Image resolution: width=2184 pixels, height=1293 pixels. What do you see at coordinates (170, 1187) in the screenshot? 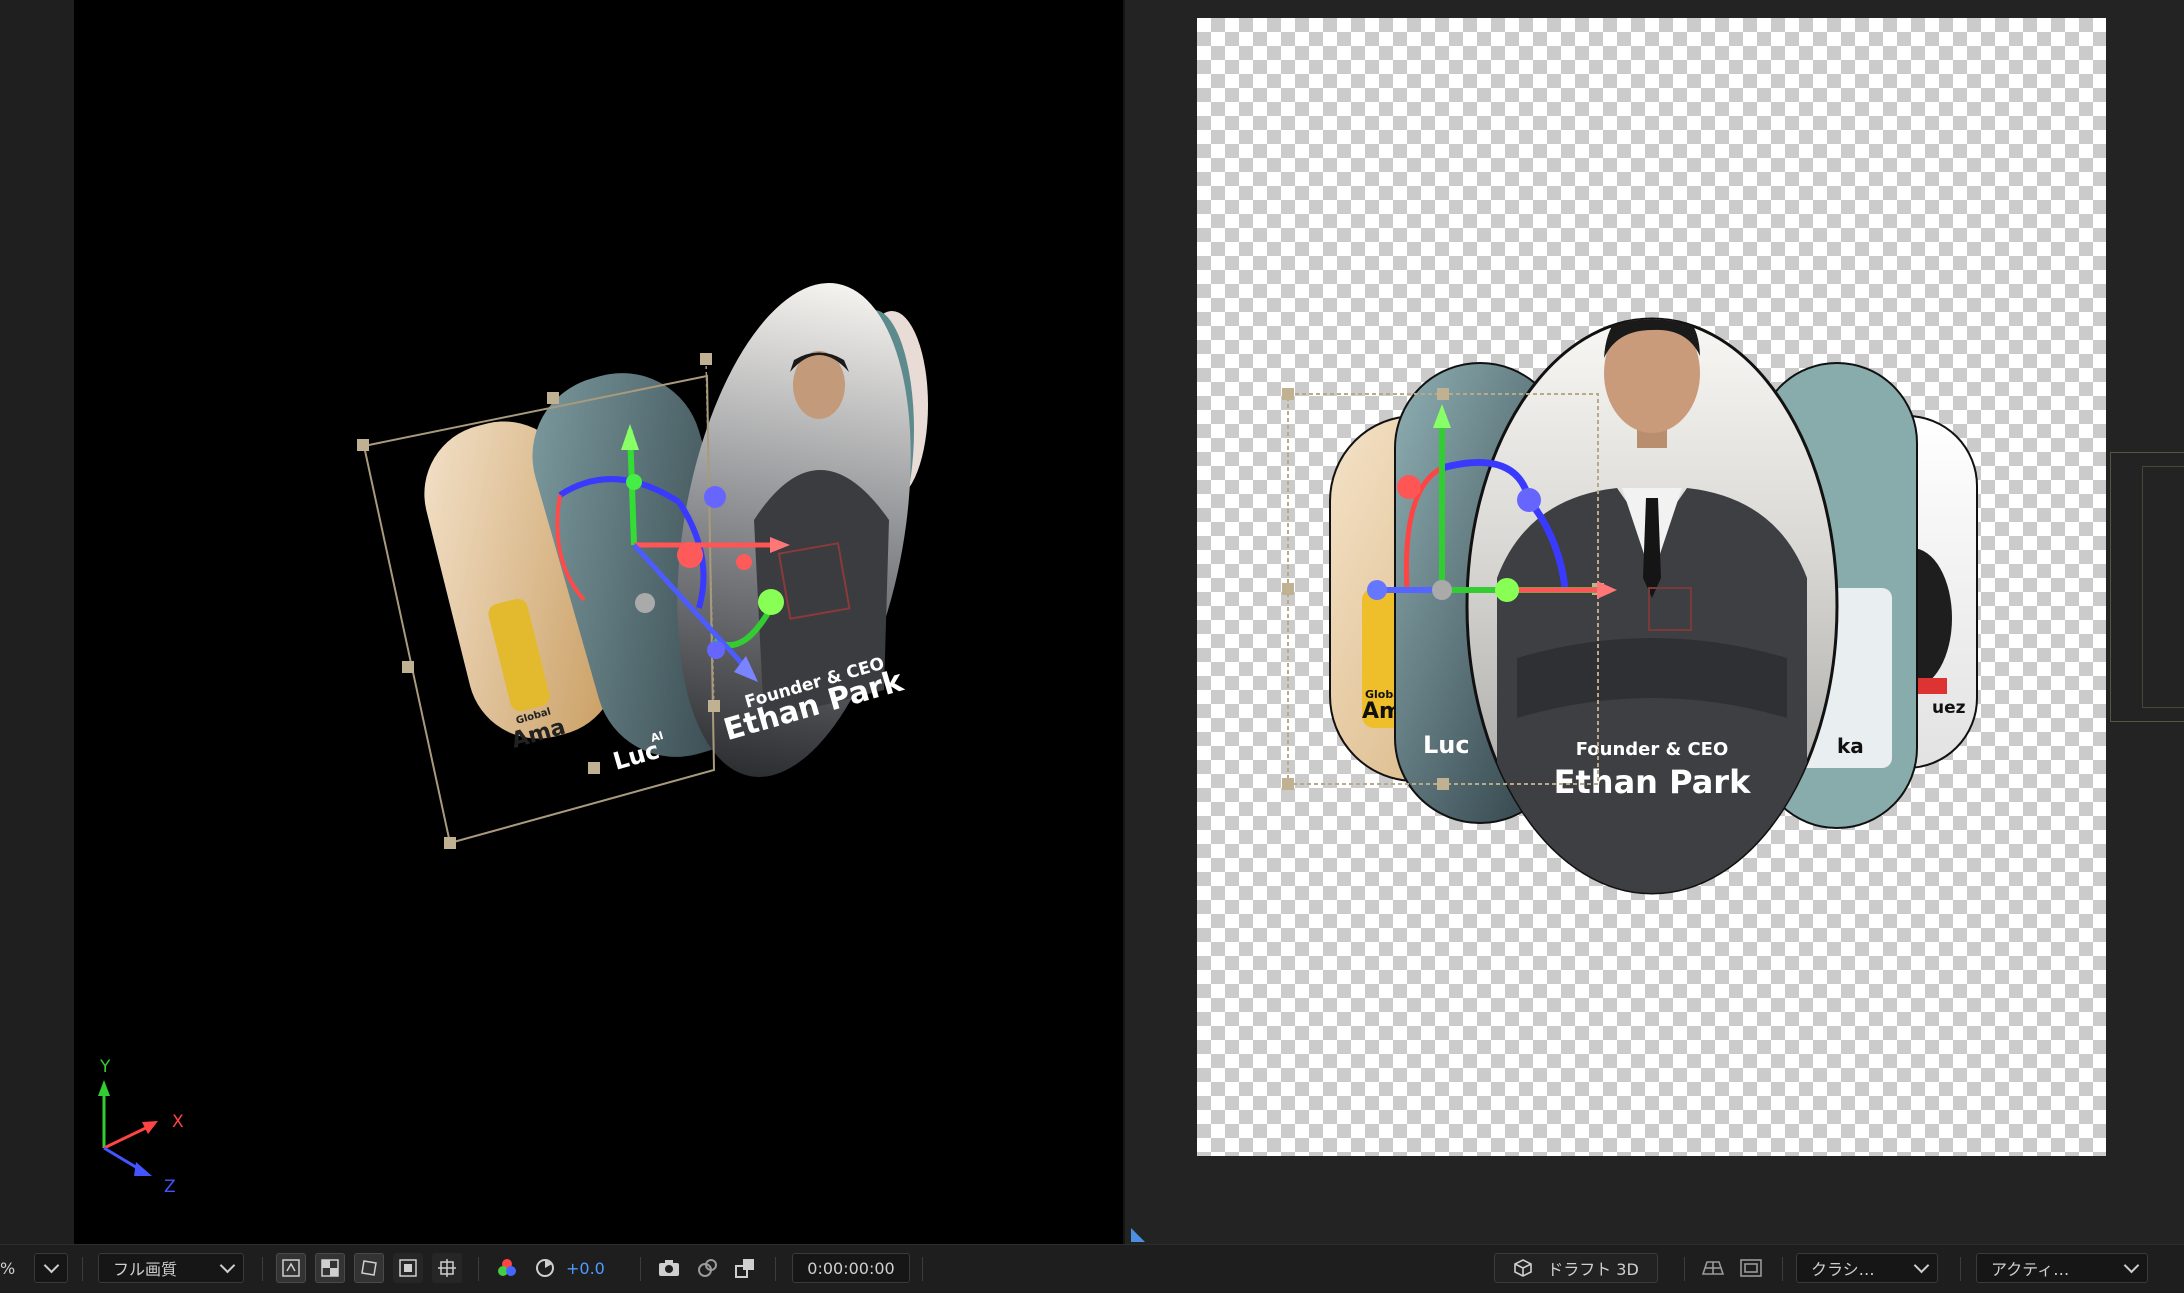
I see `axis-z-label: Z` at bounding box center [170, 1187].